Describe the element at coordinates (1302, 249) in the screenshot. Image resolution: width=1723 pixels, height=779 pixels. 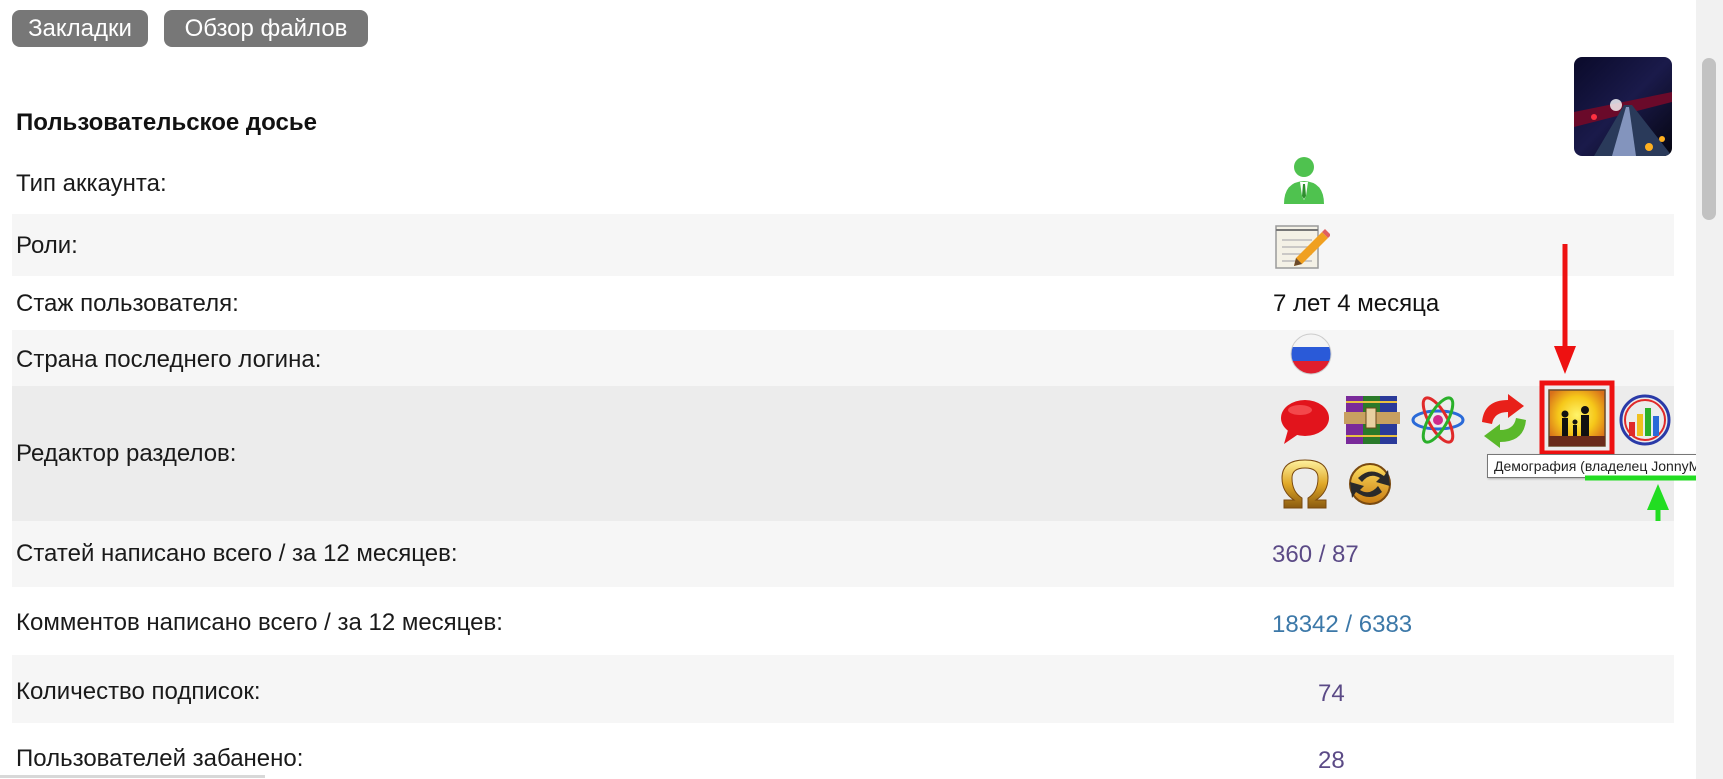
I see `notepad-pencil-icon` at that location.